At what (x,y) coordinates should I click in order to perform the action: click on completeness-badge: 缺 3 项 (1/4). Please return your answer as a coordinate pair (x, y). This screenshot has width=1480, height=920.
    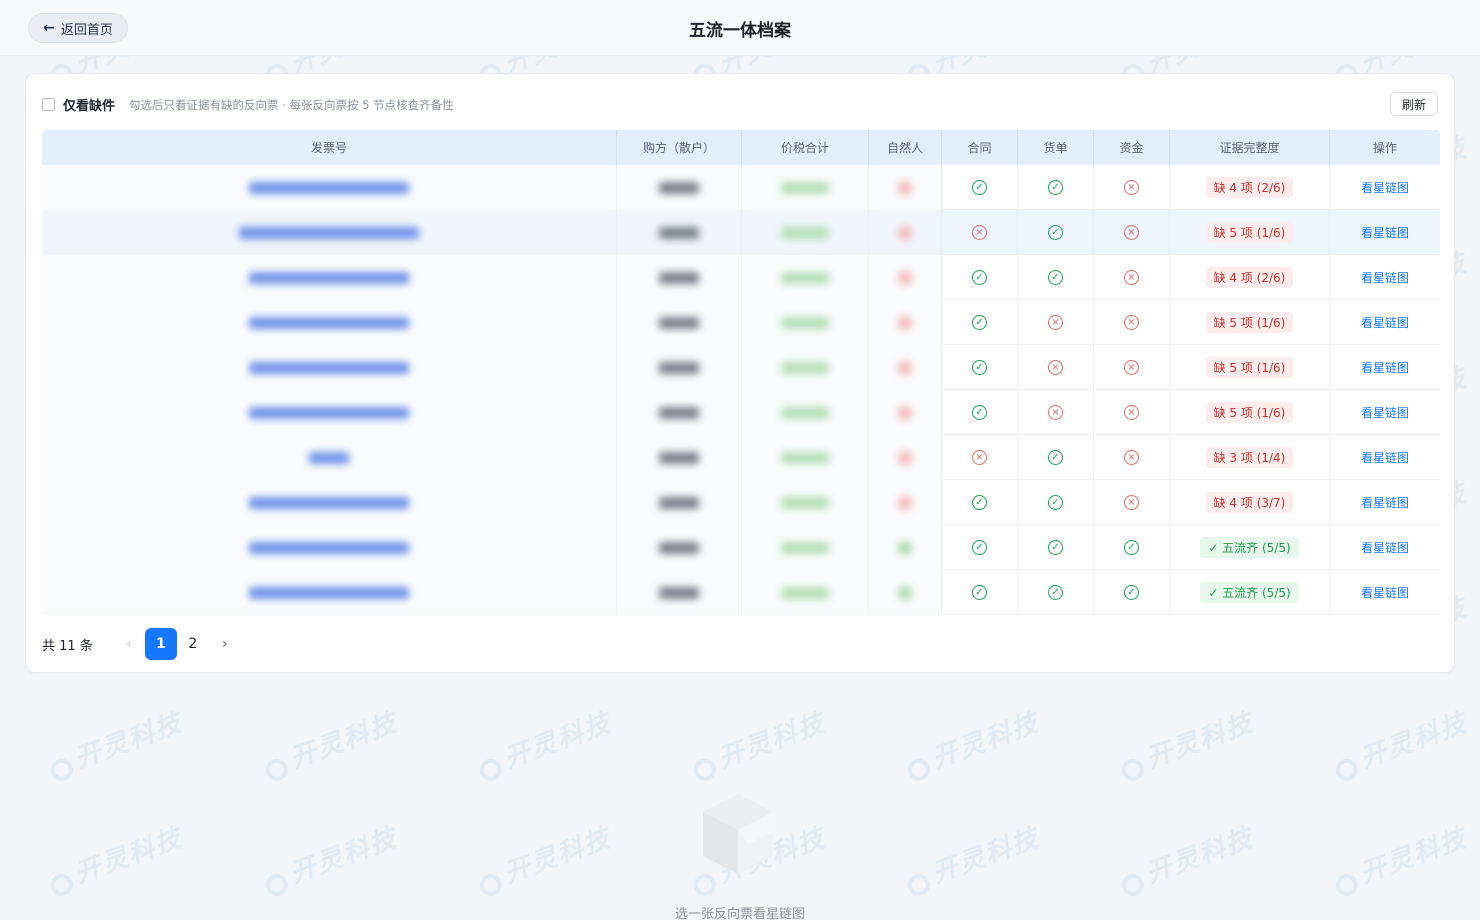
    Looking at the image, I should click on (1249, 457).